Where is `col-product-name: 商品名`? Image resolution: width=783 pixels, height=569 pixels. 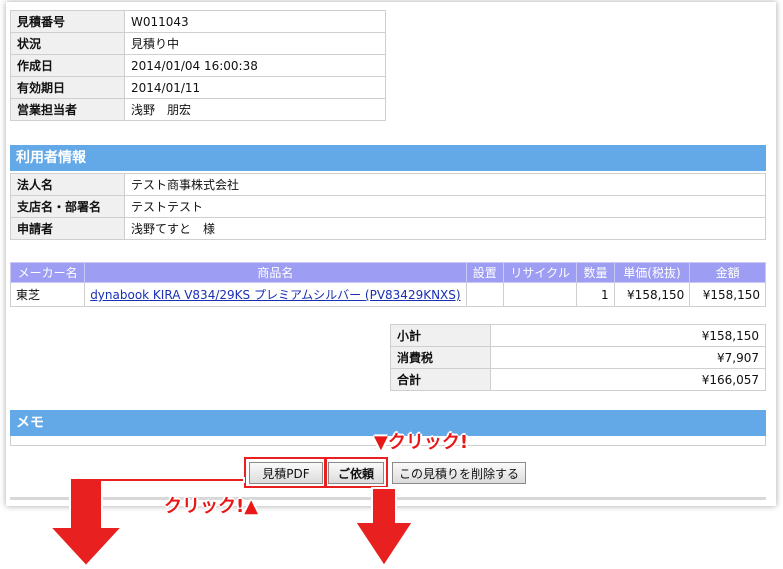
col-product-name: 商品名 is located at coordinates (275, 272).